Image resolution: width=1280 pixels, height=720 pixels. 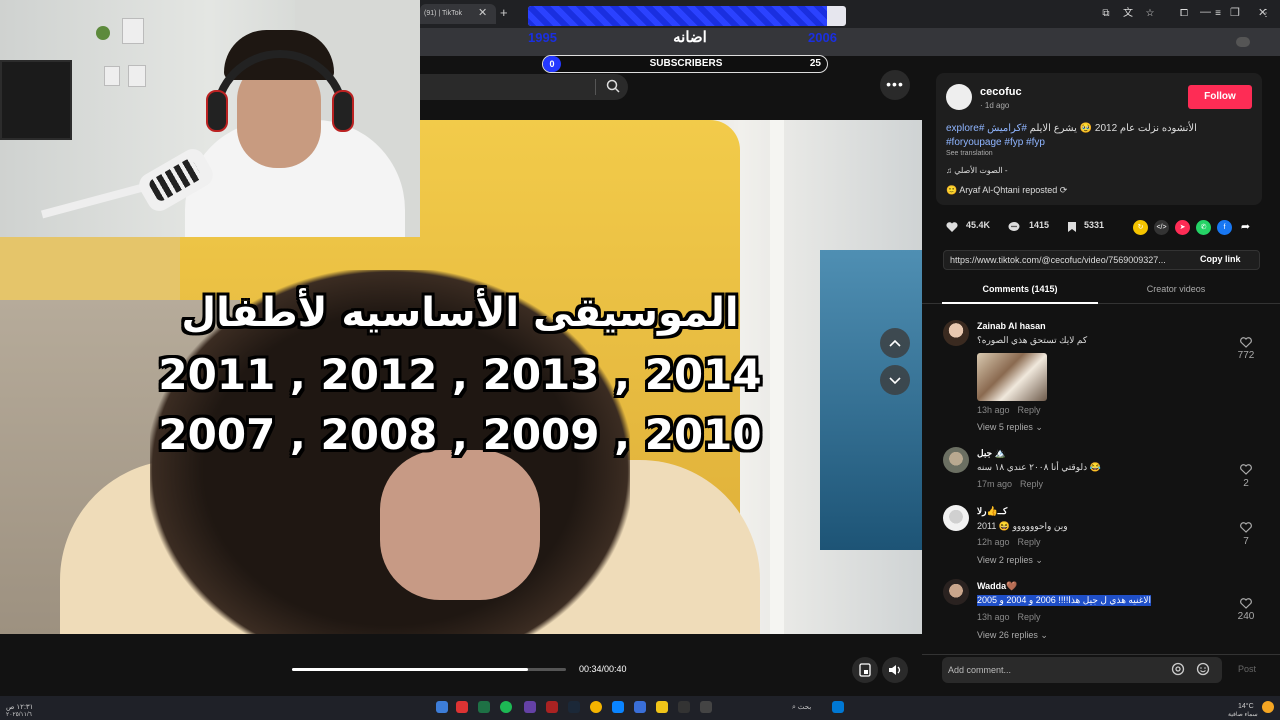 I want to click on pip-icon, so click(x=865, y=670).